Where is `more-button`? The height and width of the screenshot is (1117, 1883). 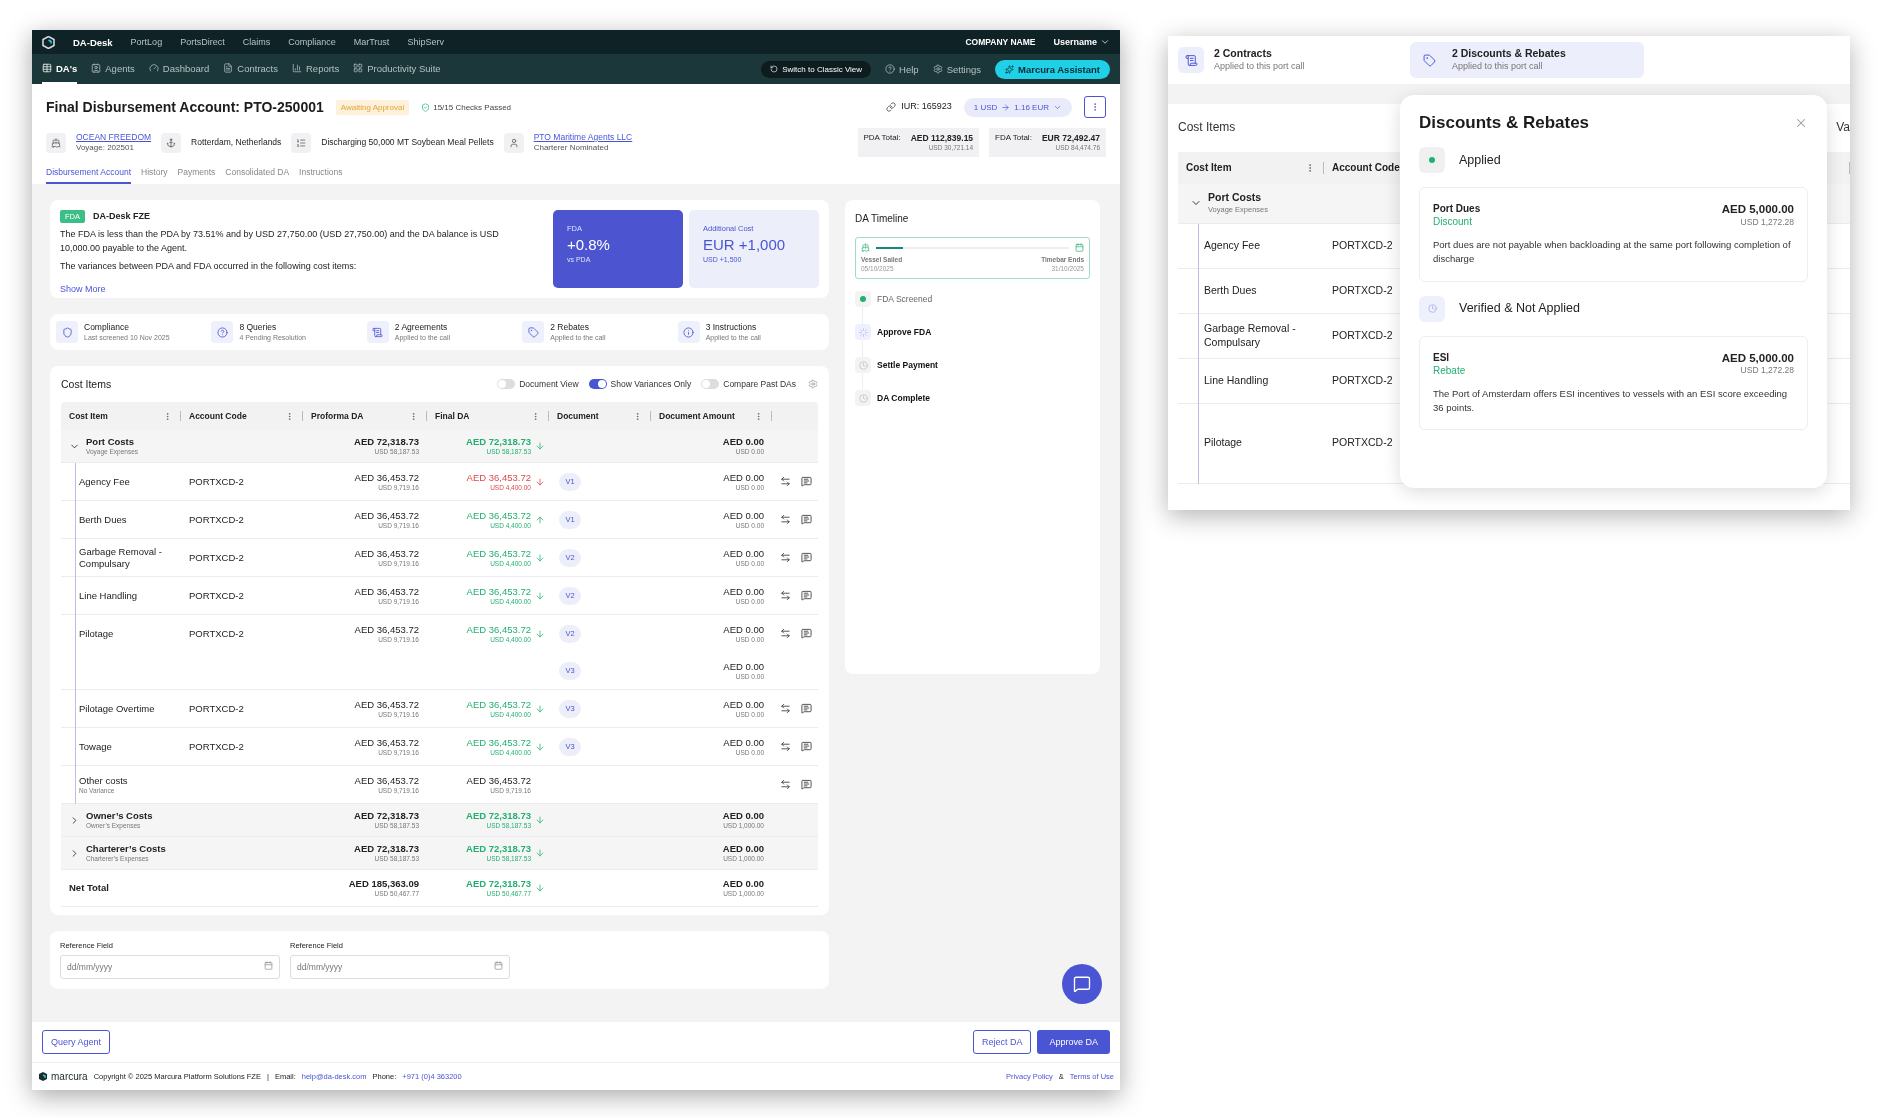
more-button is located at coordinates (1095, 107).